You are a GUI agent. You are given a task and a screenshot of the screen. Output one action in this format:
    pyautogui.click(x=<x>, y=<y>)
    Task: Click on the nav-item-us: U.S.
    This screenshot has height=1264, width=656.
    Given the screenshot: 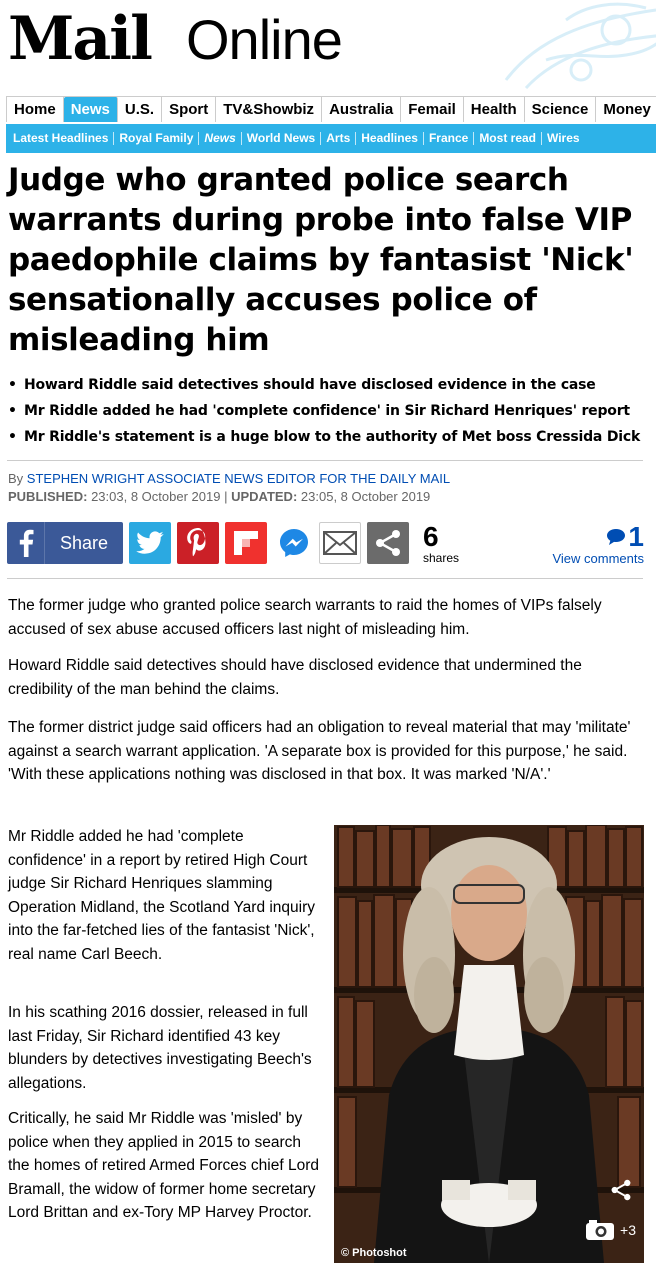 What is the action you would take?
    pyautogui.click(x=140, y=109)
    